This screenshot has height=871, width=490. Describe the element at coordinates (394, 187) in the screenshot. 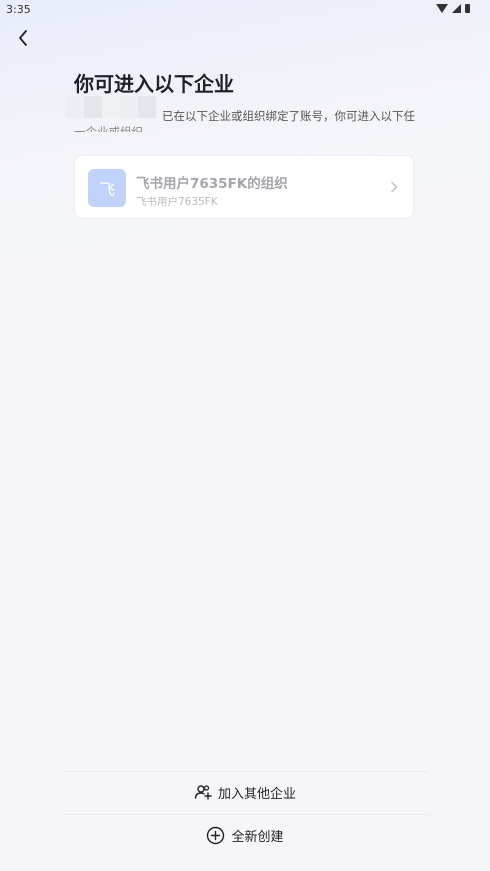

I see `chevron-right-icon` at that location.